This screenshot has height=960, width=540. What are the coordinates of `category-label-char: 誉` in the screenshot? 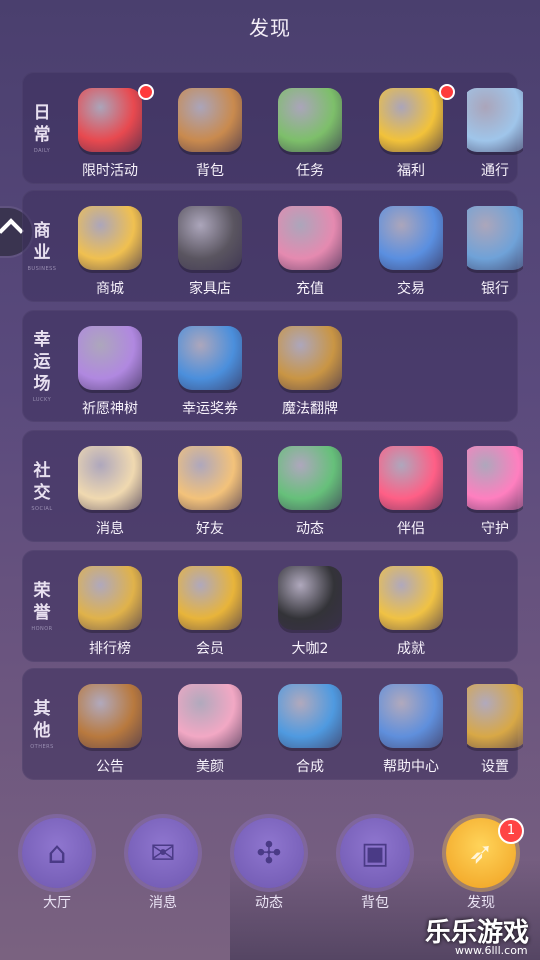 It's located at (42, 613).